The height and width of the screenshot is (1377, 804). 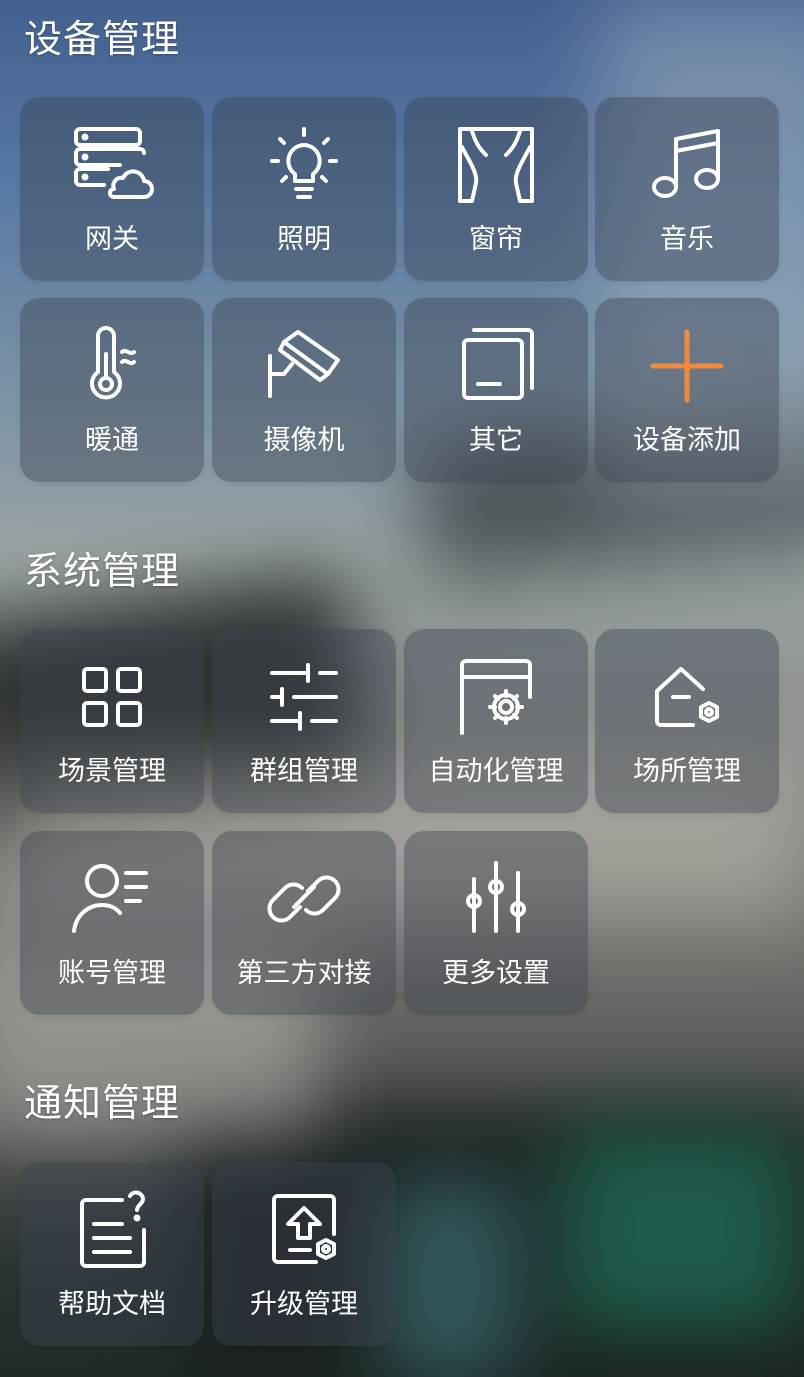 What do you see at coordinates (112, 366) in the screenshot?
I see `thermometer-icon` at bounding box center [112, 366].